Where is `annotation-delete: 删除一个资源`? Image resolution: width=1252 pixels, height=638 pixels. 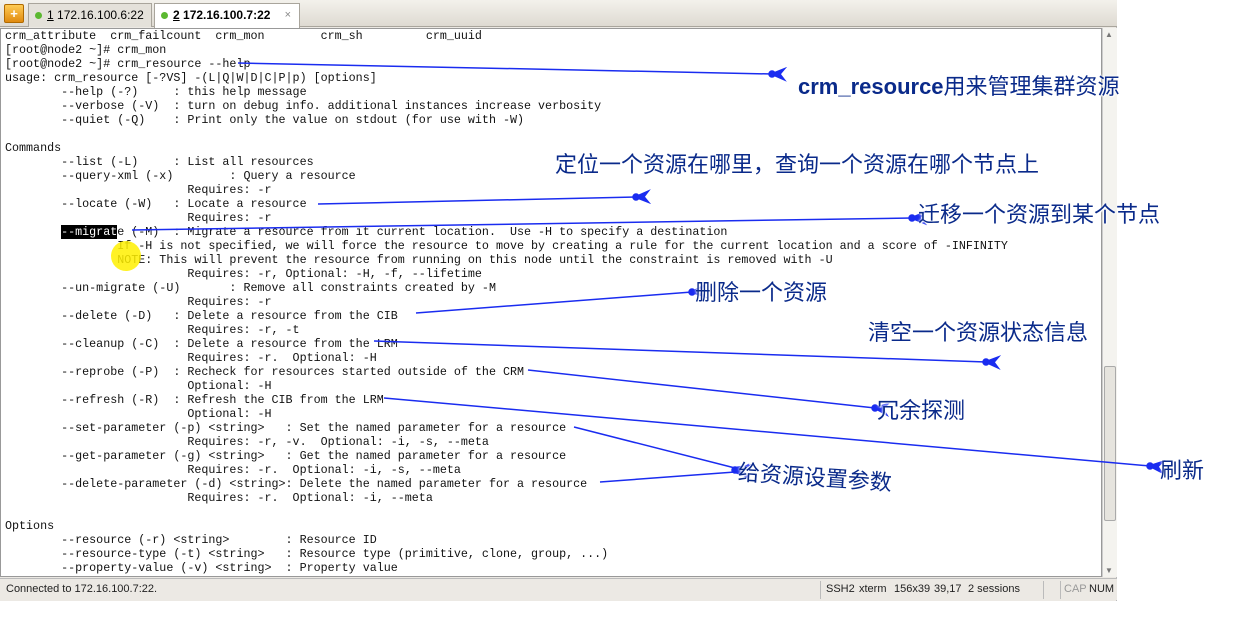
annotation-delete: 删除一个资源 is located at coordinates (761, 292).